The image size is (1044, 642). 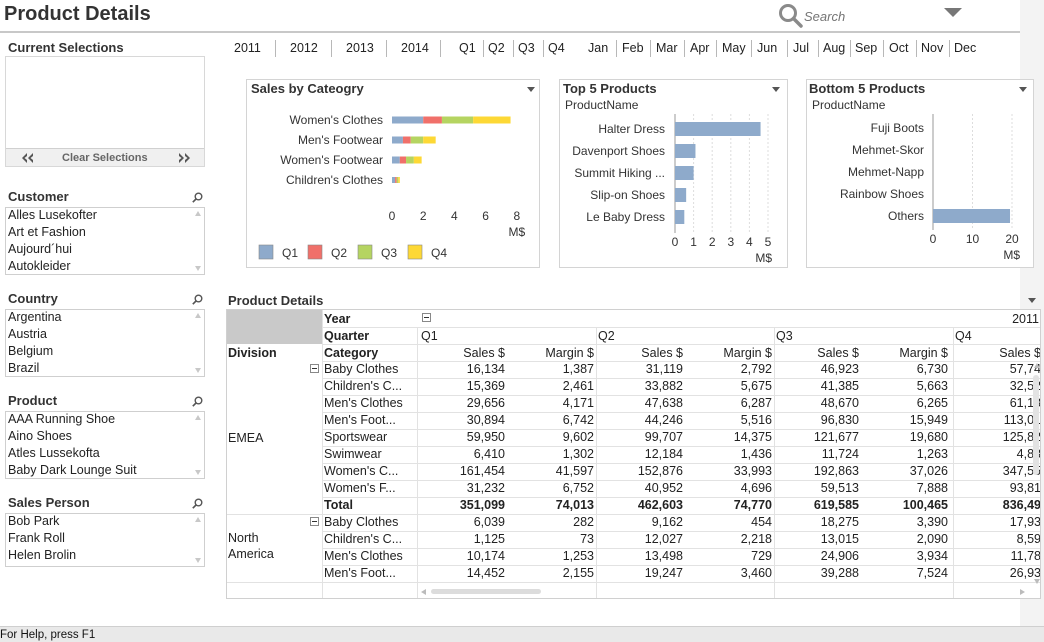 What do you see at coordinates (105, 158) in the screenshot?
I see `clear-selections-button: Clear Selections` at bounding box center [105, 158].